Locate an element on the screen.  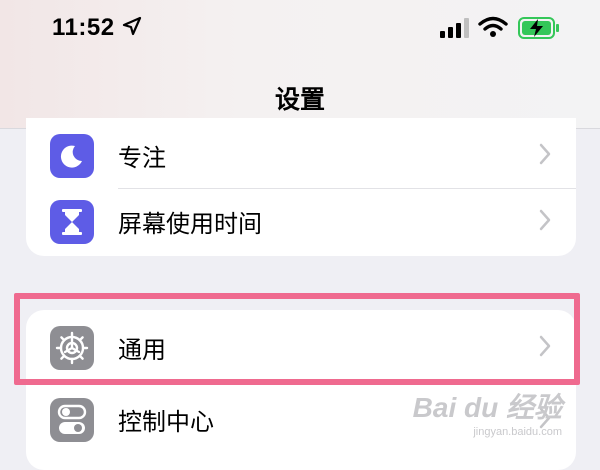
settings-row-label: 专注 is located at coordinates (142, 158).